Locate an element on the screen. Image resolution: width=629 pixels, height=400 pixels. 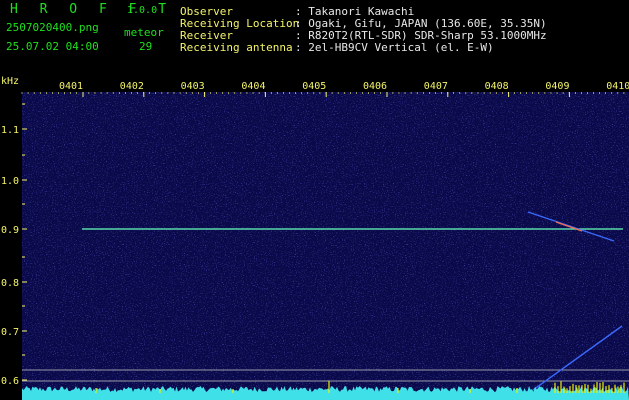
time-tick-label: 0410 is located at coordinates (617, 86).